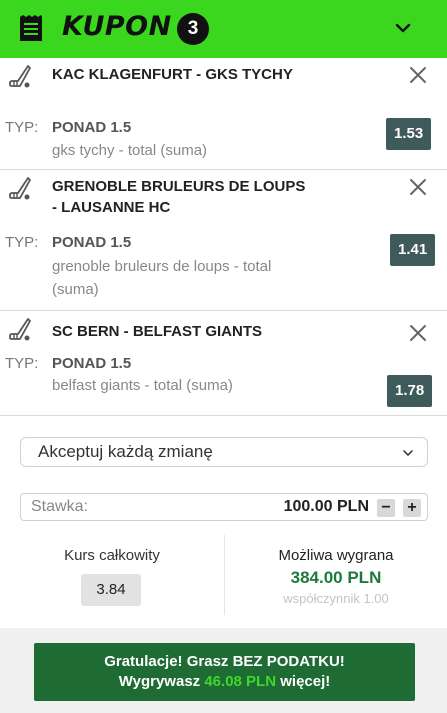 Image resolution: width=447 pixels, height=713 pixels. I want to click on bet-description: belfast giants - total (suma), so click(142, 385).